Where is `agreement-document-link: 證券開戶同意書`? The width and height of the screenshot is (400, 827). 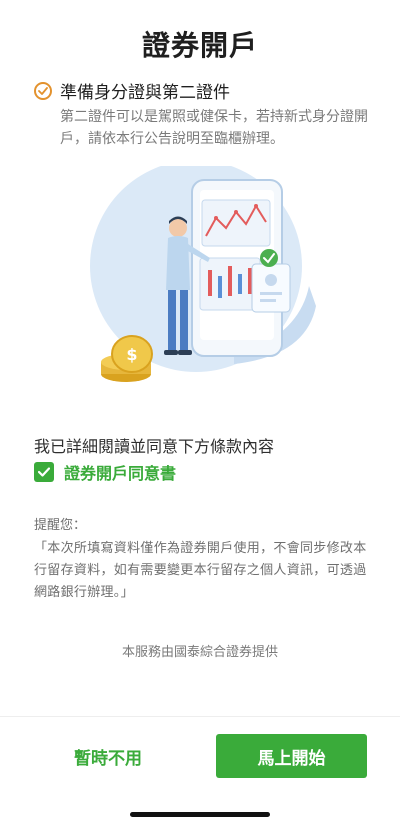 agreement-document-link: 證券開戶同意書 is located at coordinates (120, 472).